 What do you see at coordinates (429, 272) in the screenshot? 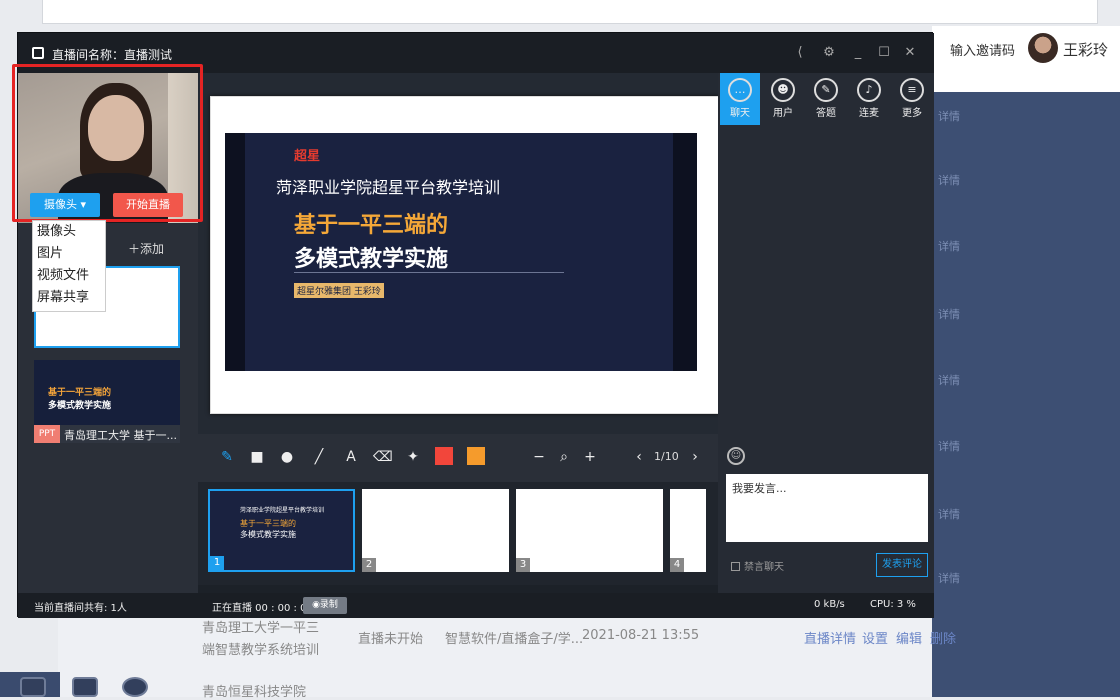
I see `slide-rule` at bounding box center [429, 272].